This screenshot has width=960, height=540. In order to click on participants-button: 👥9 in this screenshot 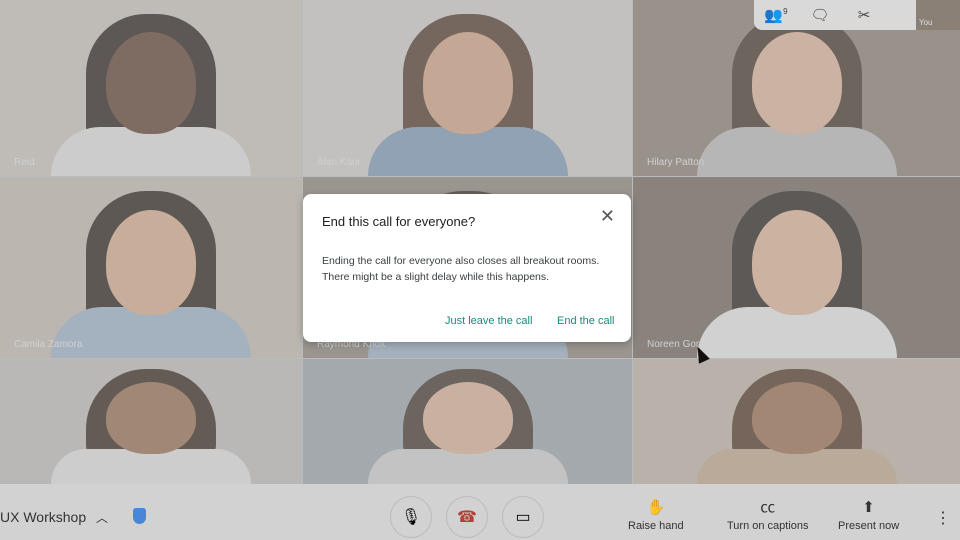, I will do `click(776, 15)`.